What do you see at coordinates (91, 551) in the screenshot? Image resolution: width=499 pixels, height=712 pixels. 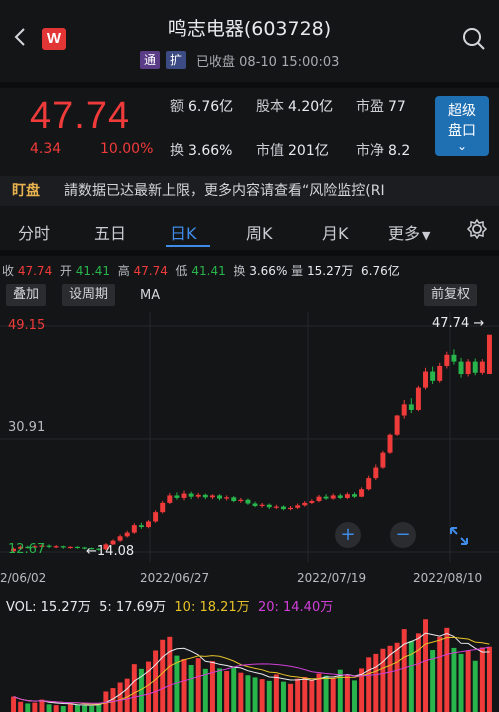 I see `arrow-left-icon: ←` at bounding box center [91, 551].